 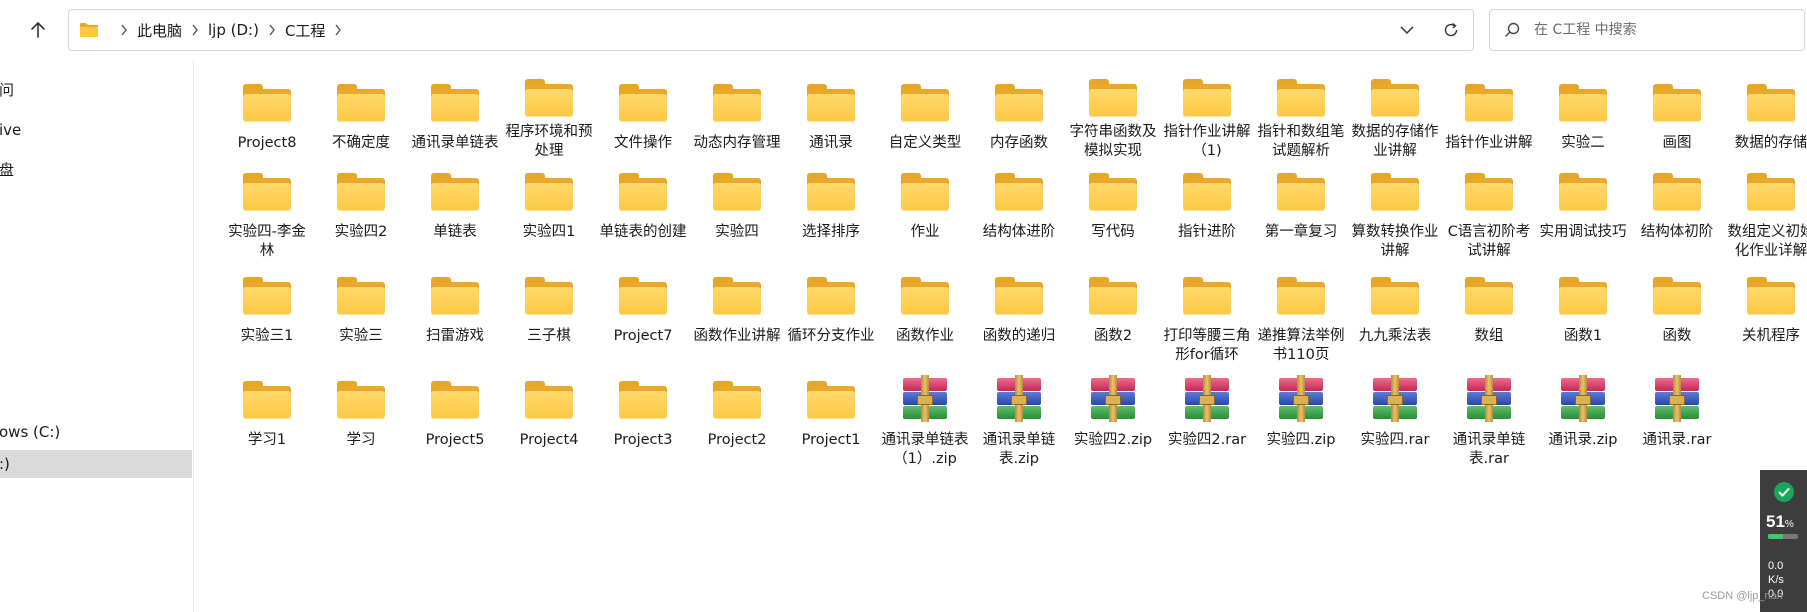 What do you see at coordinates (925, 421) in the screenshot?
I see `archive-file-item: 通讯录单链表（1）.zip` at bounding box center [925, 421].